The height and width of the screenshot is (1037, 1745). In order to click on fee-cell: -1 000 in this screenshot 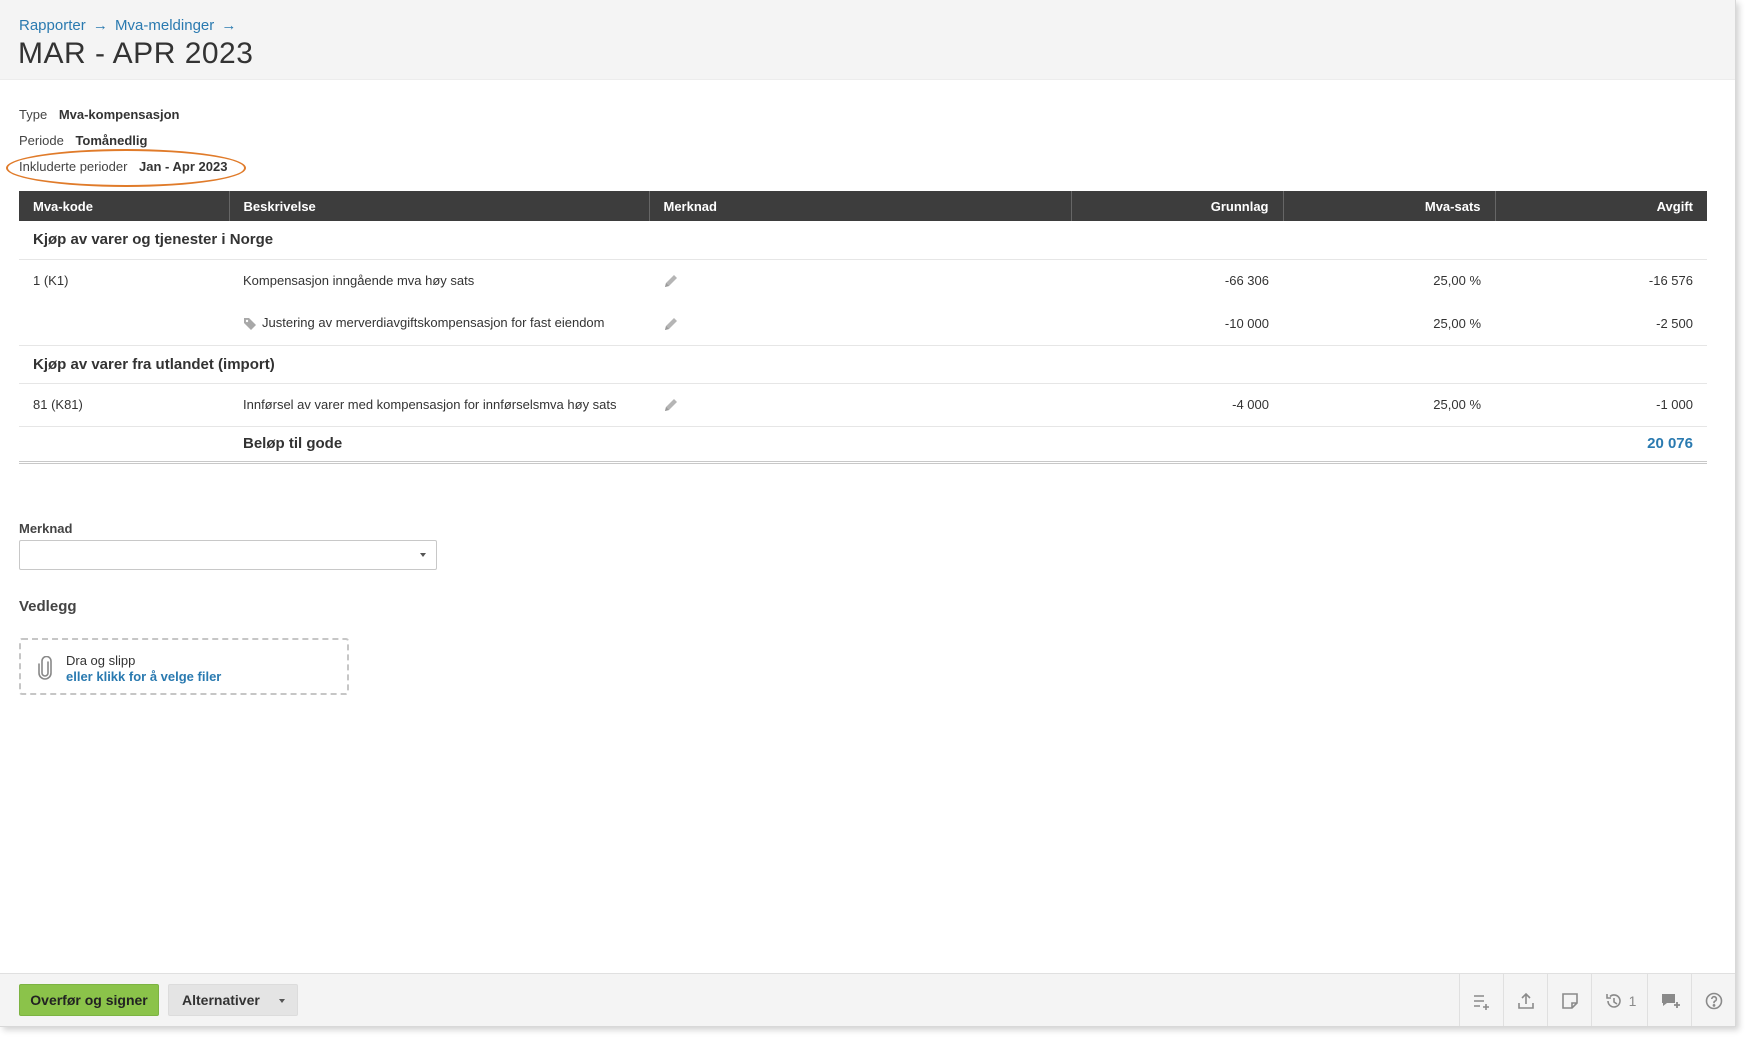, I will do `click(1601, 405)`.